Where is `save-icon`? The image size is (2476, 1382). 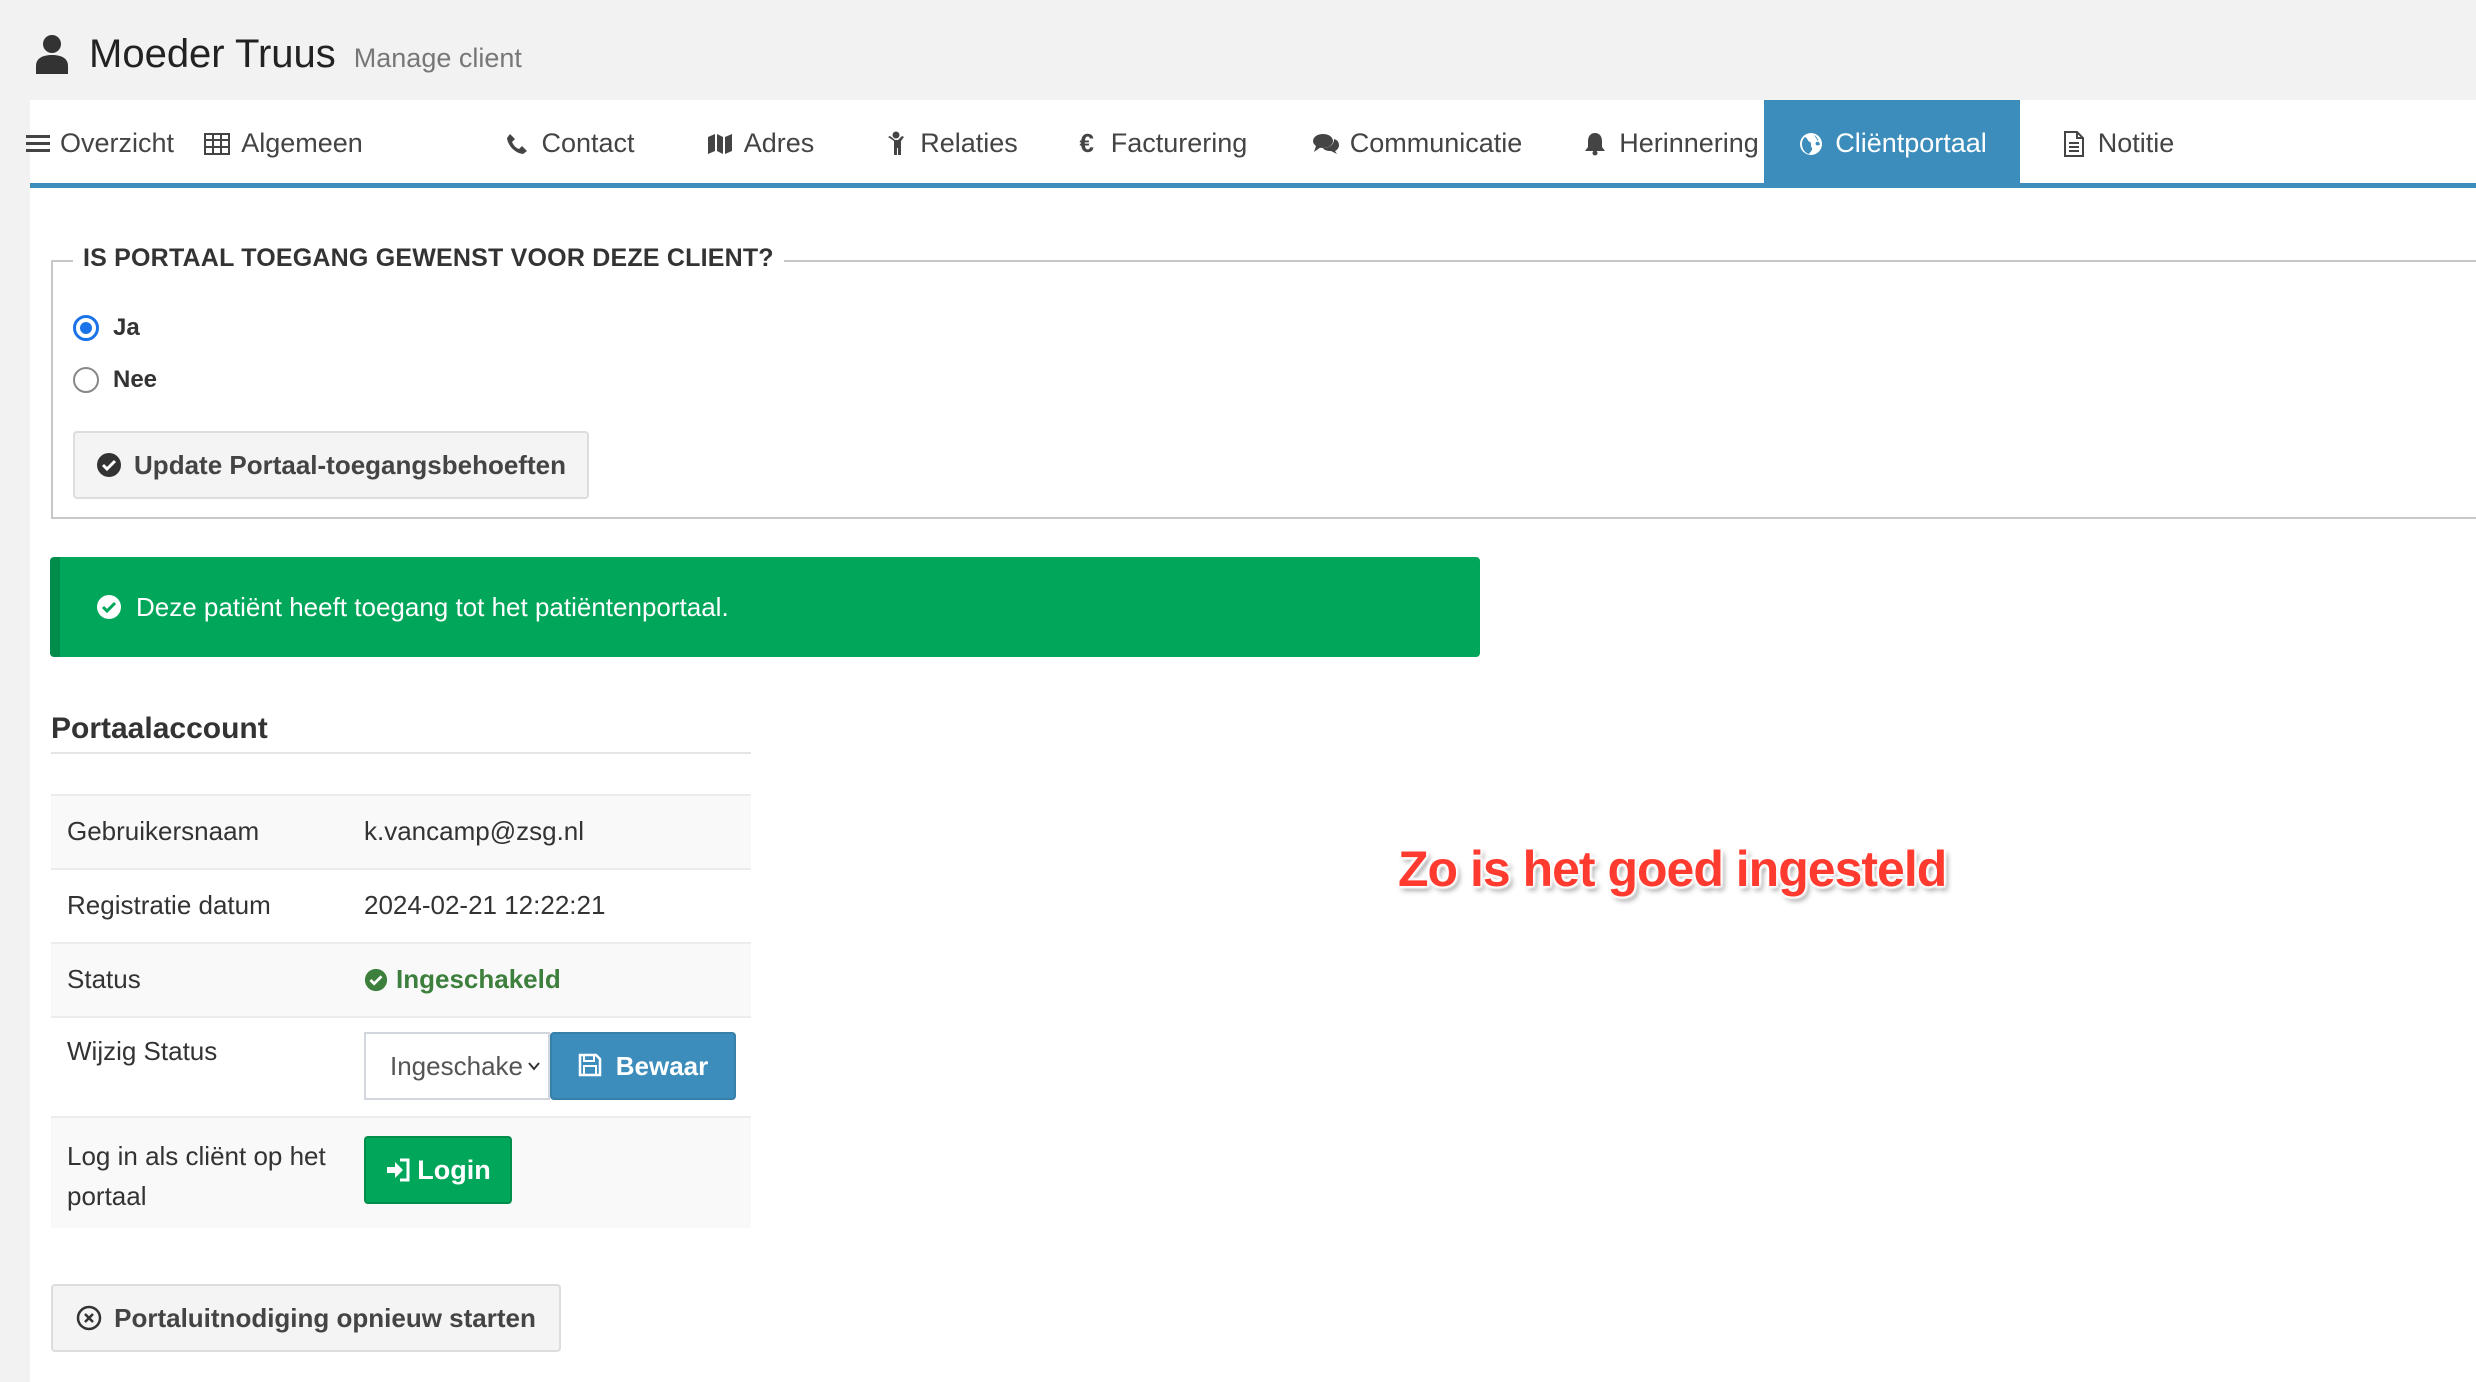
save-icon is located at coordinates (591, 1066).